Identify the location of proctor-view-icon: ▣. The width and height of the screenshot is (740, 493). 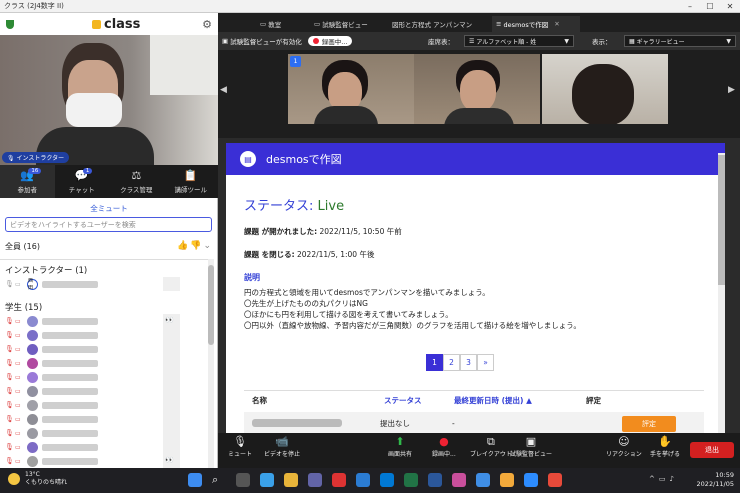
(225, 41).